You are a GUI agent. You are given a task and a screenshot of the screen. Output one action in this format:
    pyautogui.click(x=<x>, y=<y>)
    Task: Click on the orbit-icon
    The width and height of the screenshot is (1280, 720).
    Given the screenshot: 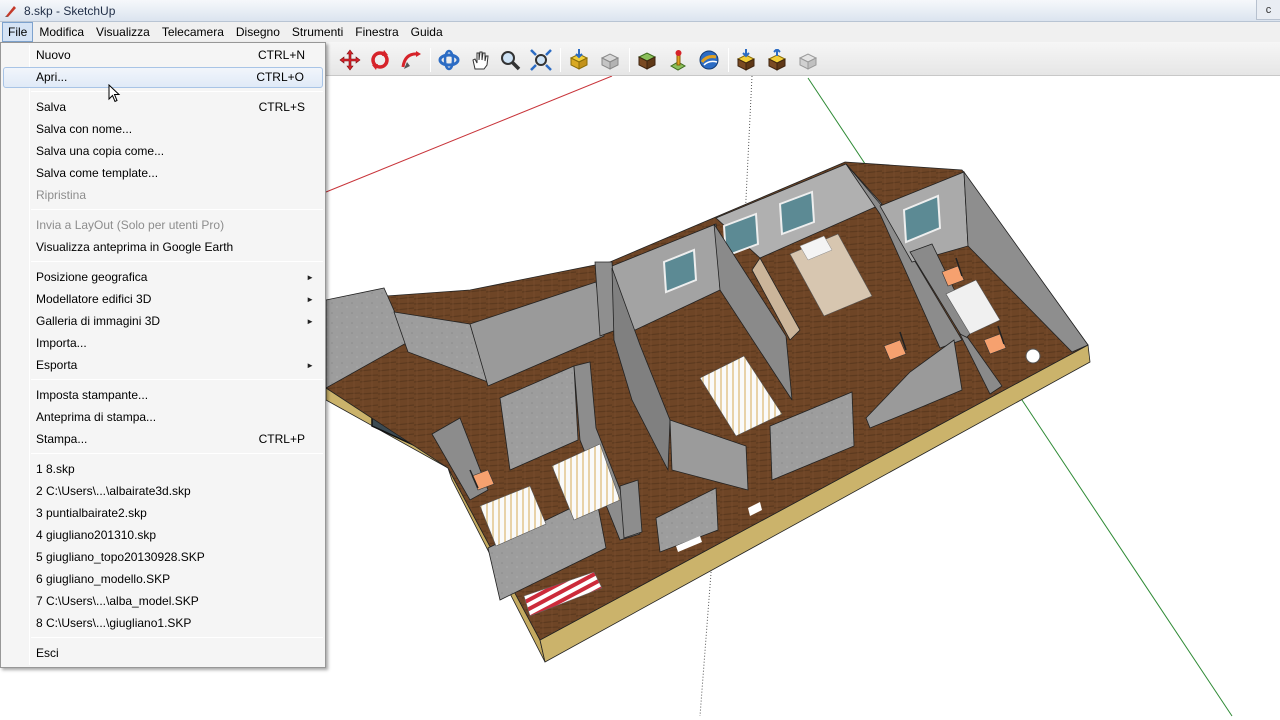 What is the action you would take?
    pyautogui.click(x=449, y=60)
    